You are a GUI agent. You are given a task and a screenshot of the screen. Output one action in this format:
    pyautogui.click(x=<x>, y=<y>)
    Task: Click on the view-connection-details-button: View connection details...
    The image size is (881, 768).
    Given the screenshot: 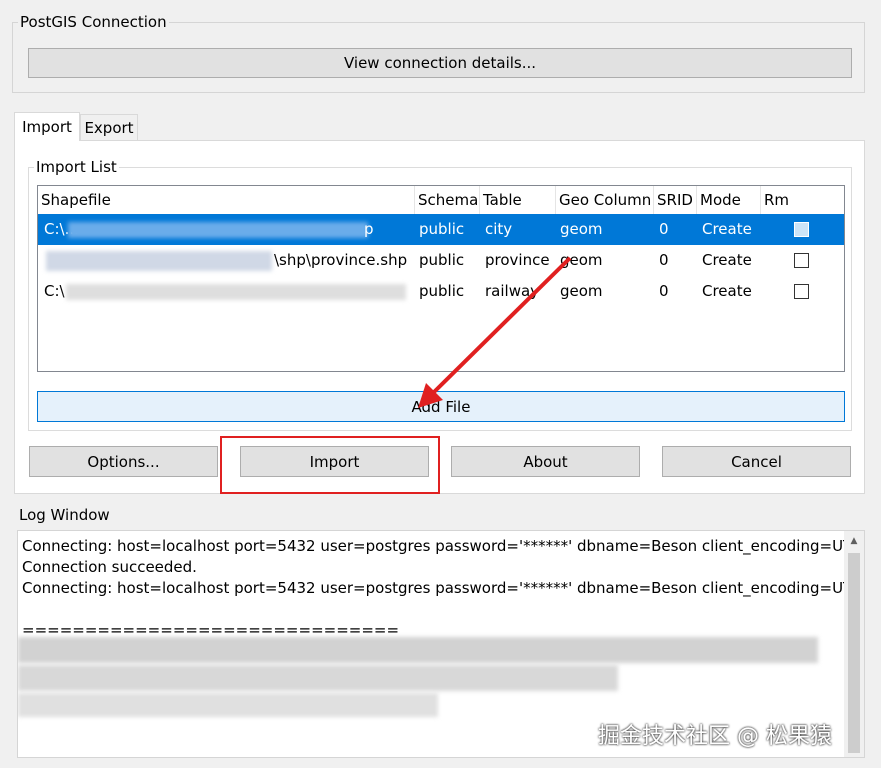 What is the action you would take?
    pyautogui.click(x=440, y=63)
    